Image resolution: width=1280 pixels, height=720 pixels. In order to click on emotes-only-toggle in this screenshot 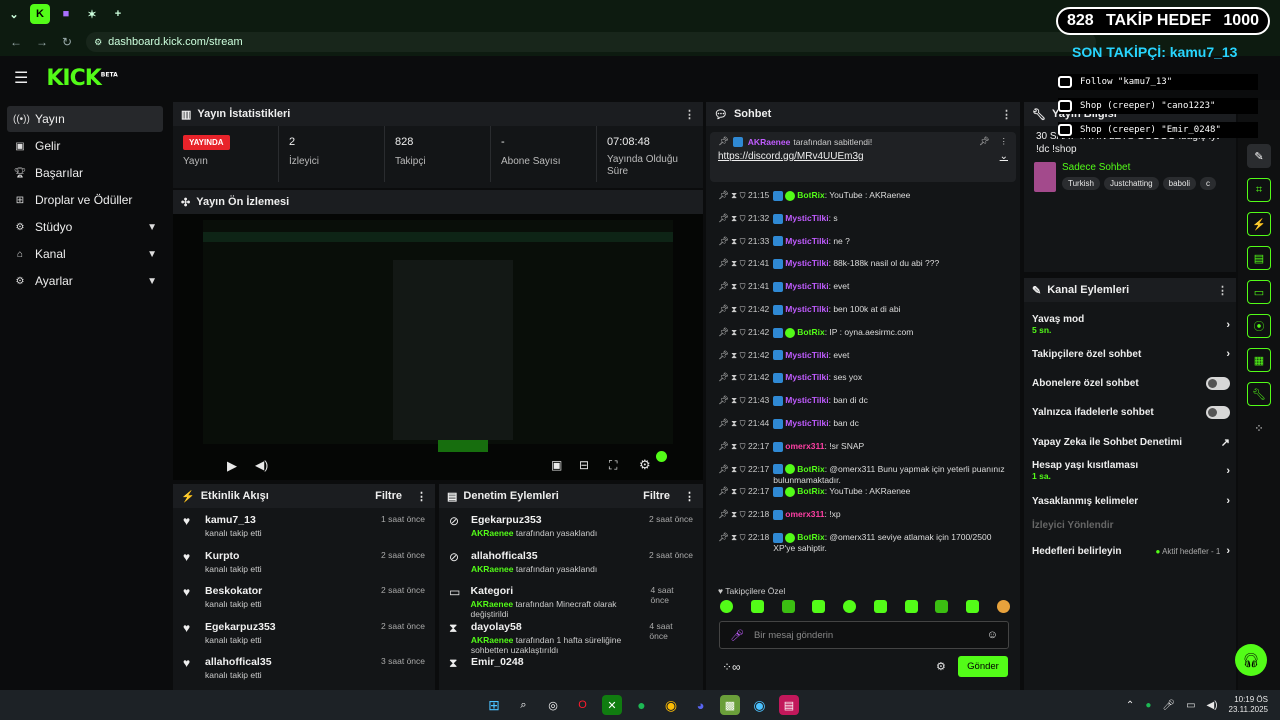, I will do `click(1218, 412)`.